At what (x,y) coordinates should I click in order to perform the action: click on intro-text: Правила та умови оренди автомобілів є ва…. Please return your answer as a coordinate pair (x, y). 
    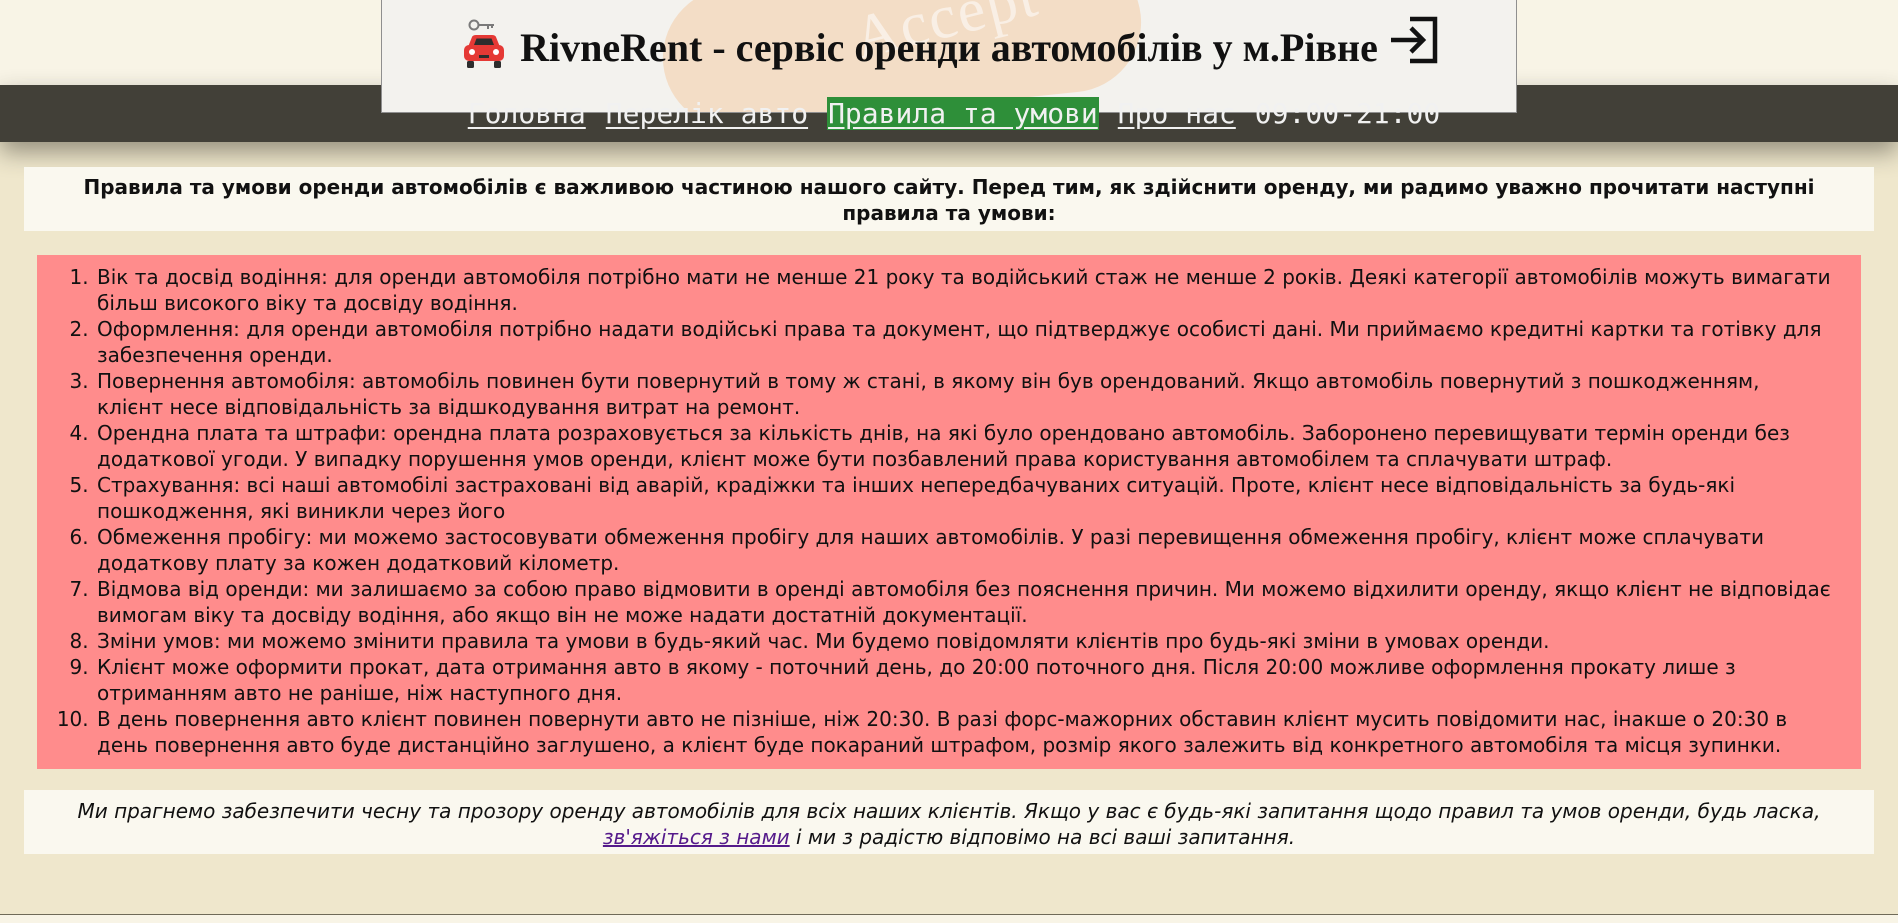
    Looking at the image, I should click on (949, 199).